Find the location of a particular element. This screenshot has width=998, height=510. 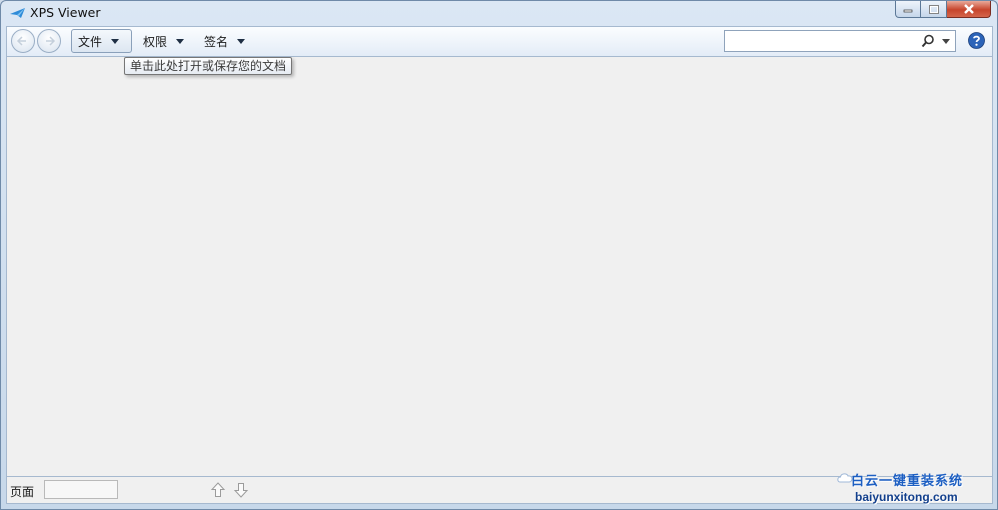

permissions-menu-label: 权限 is located at coordinates (155, 41).